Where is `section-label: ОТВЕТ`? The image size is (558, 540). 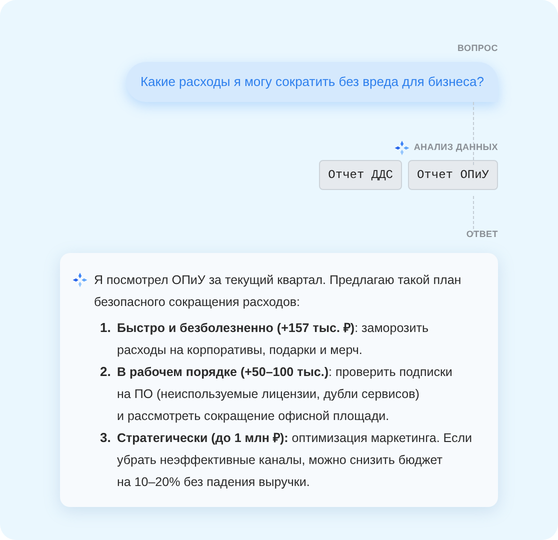
section-label: ОТВЕТ is located at coordinates (482, 234).